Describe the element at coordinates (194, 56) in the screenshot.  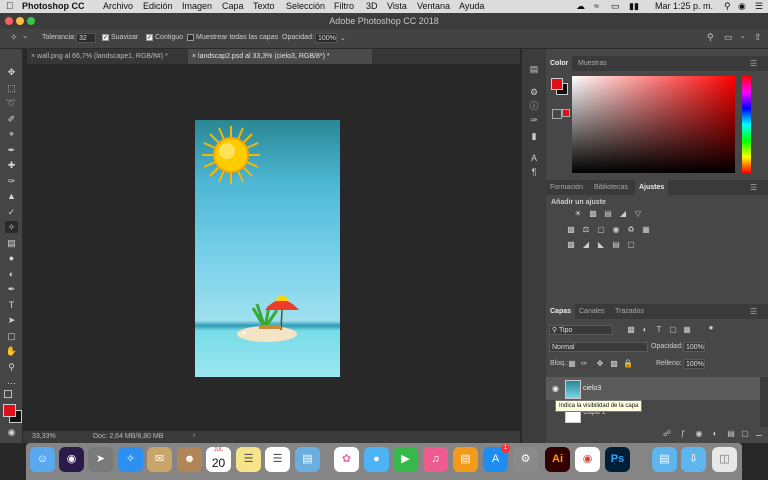
I see `close-icon: ×` at that location.